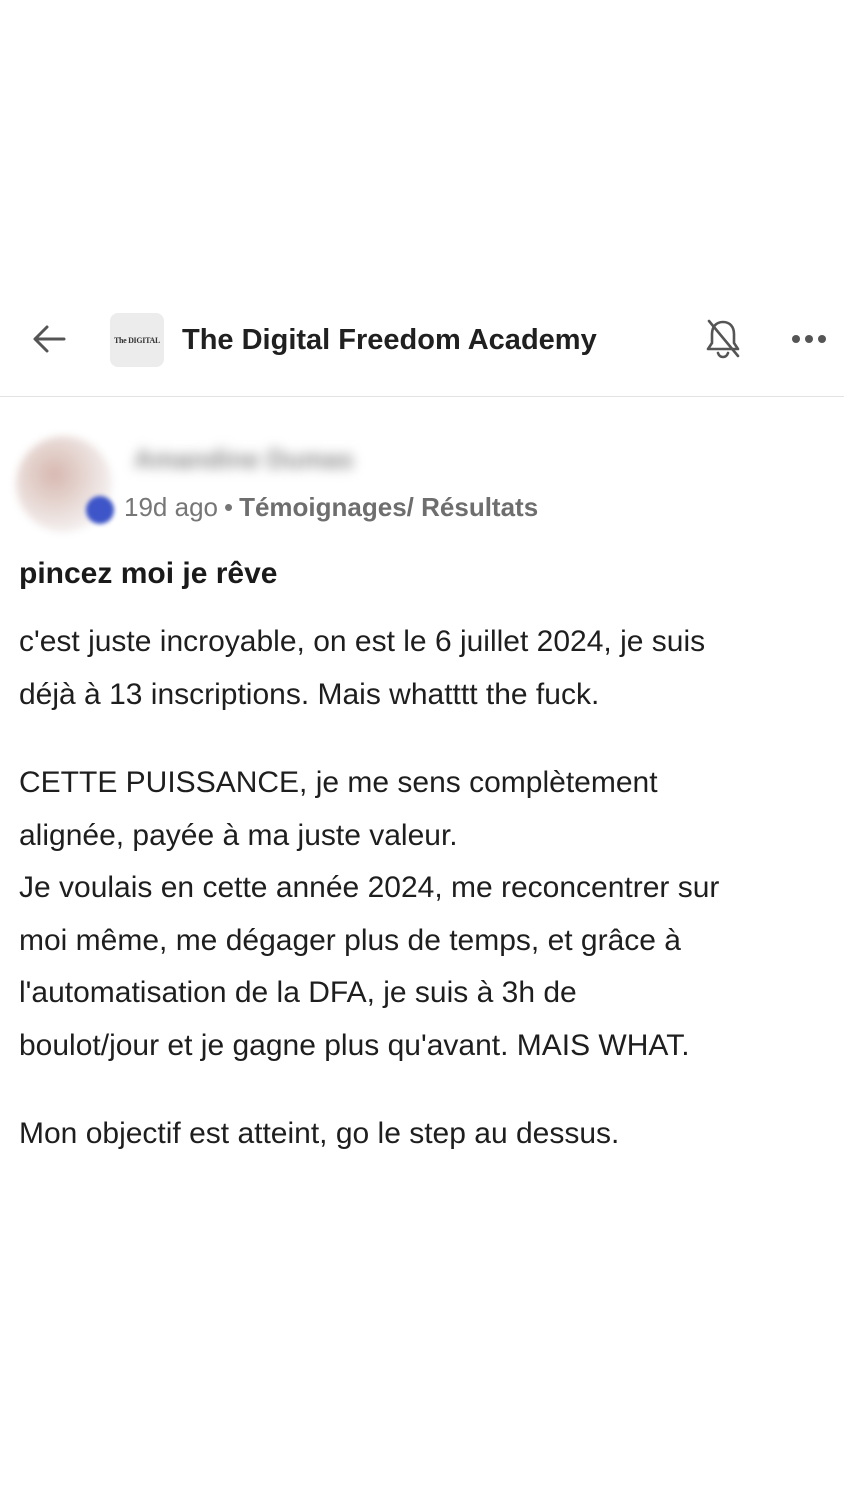 This screenshot has height=1500, width=844. I want to click on top-bar: The DIGITAL The Digital Freedom Academy, so click(422, 342).